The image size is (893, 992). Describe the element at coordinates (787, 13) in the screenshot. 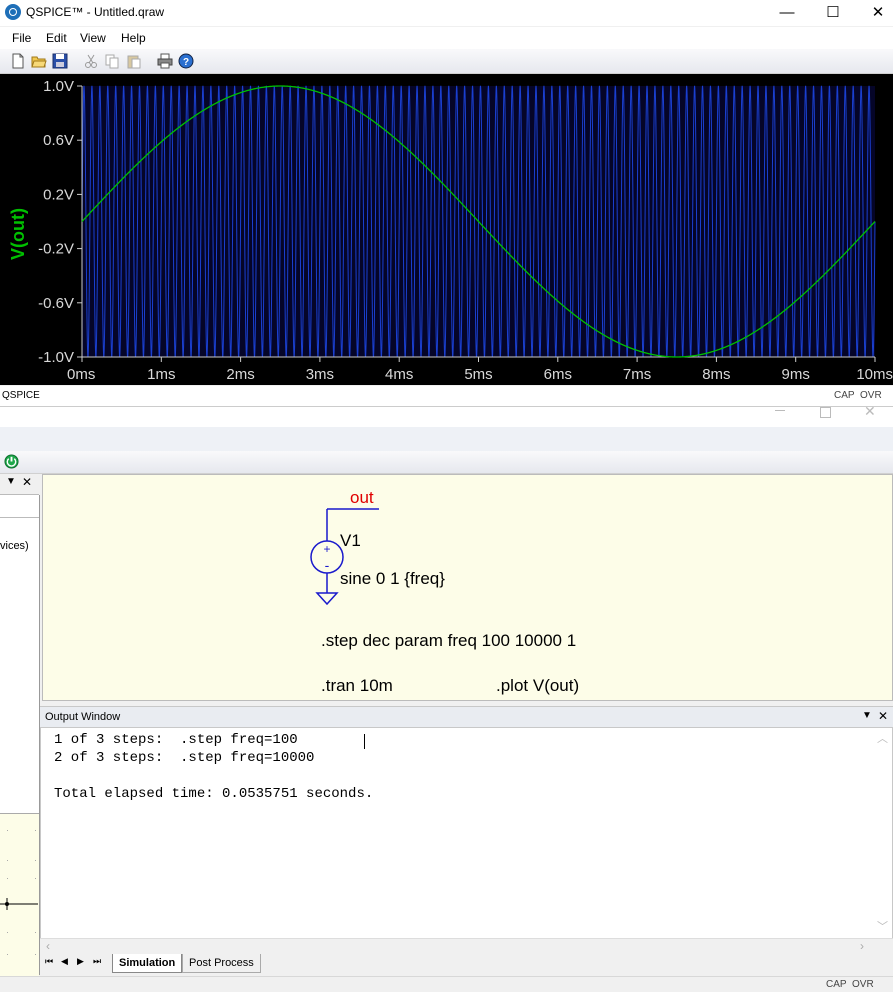

I see `minimize-button: —` at that location.